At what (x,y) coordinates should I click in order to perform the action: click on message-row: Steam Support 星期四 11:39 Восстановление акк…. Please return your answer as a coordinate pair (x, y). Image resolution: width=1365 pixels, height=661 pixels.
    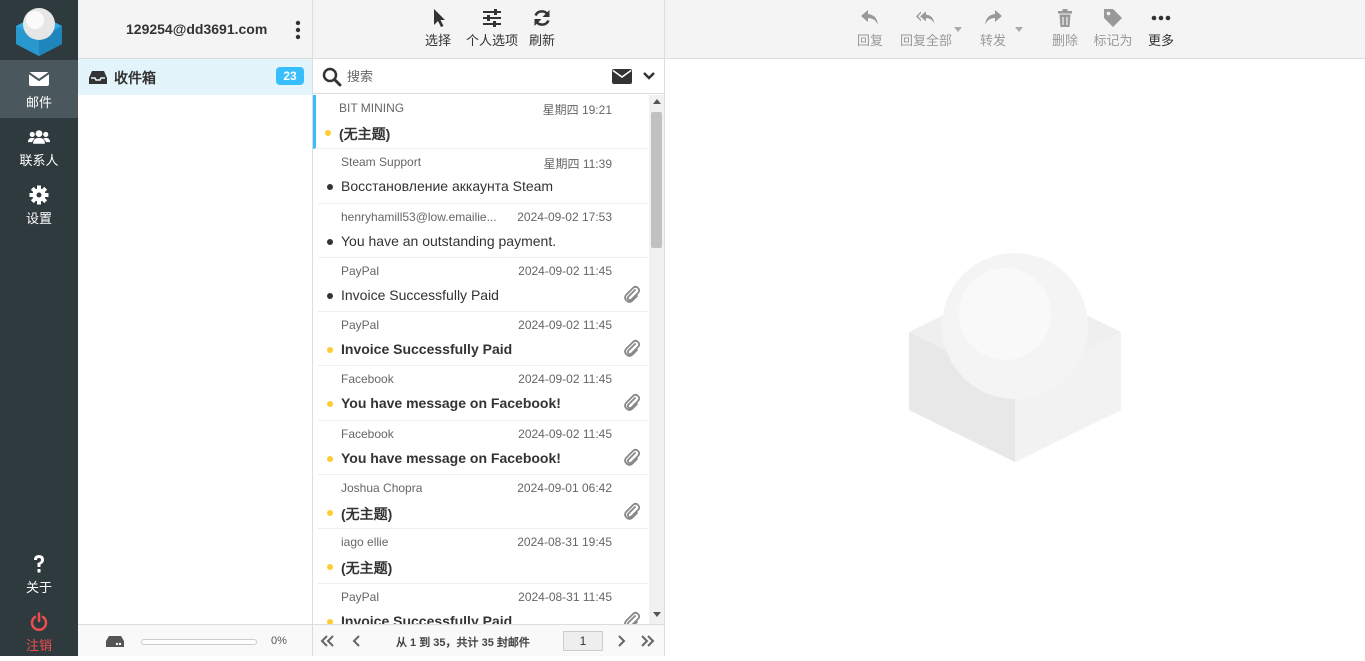
    Looking at the image, I should click on (483, 176).